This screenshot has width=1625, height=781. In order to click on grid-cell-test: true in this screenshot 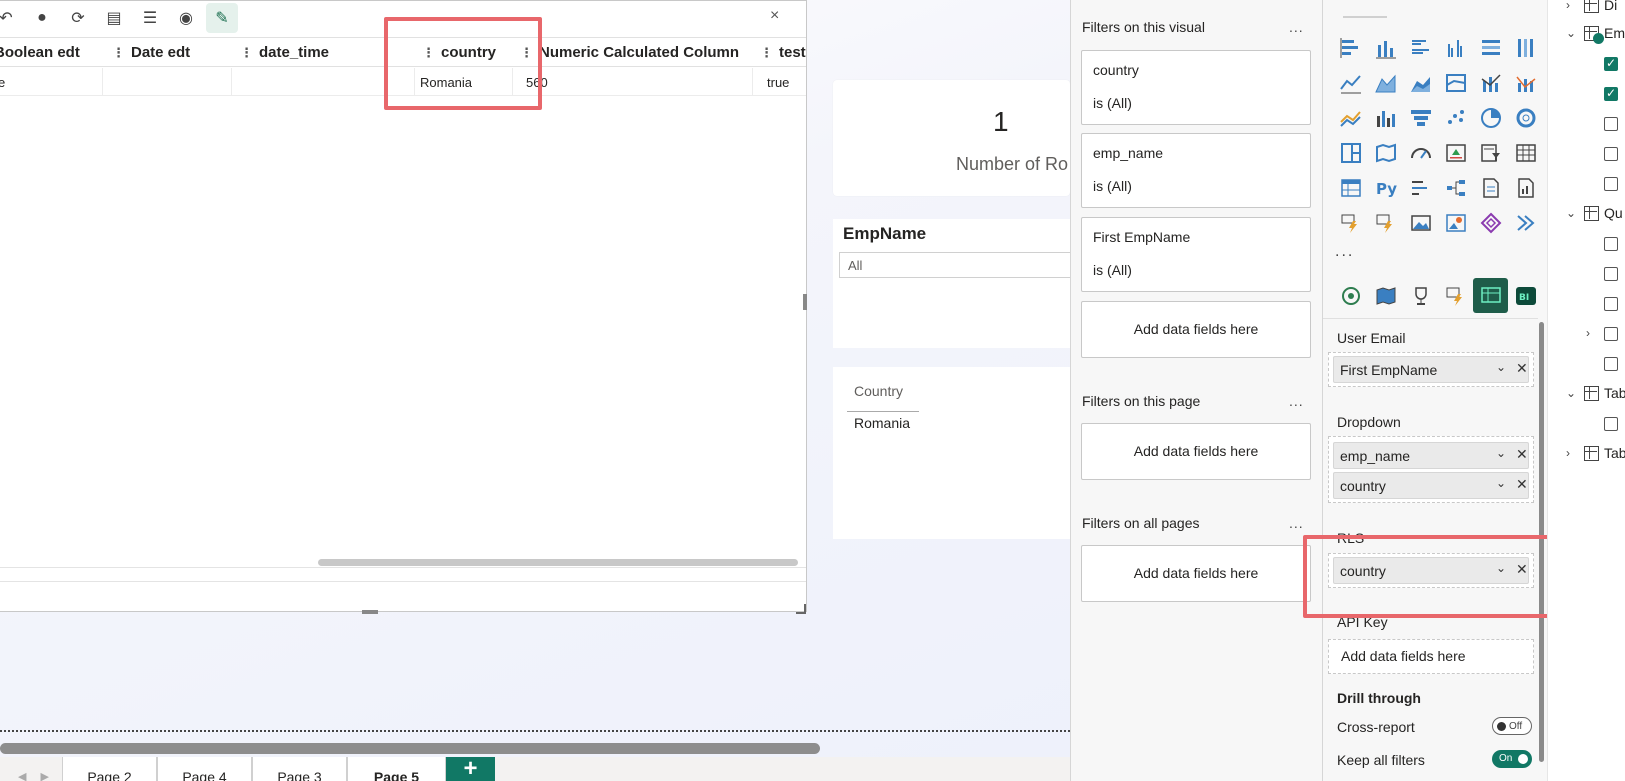, I will do `click(778, 82)`.